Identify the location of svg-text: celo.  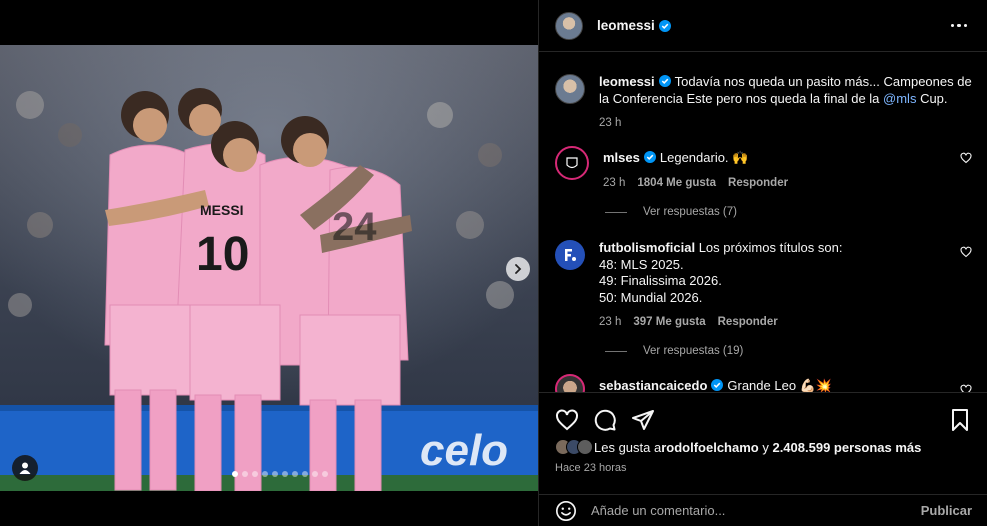
(464, 450).